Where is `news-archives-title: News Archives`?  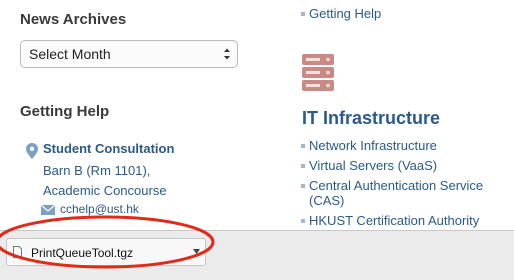 news-archives-title: News Archives is located at coordinates (73, 19).